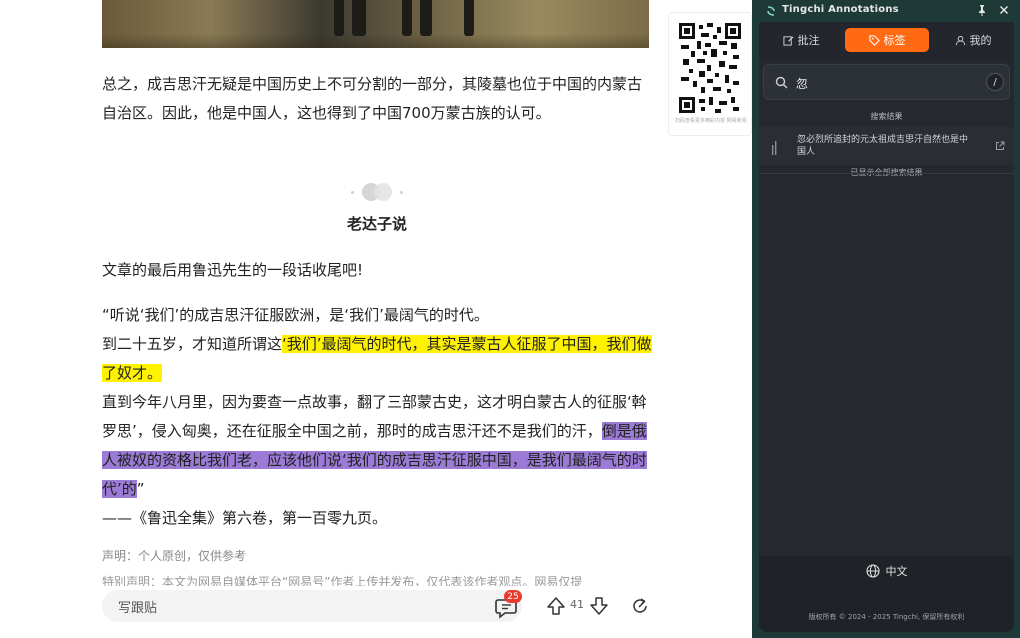  What do you see at coordinates (1004, 10) in the screenshot?
I see `close-icon` at bounding box center [1004, 10].